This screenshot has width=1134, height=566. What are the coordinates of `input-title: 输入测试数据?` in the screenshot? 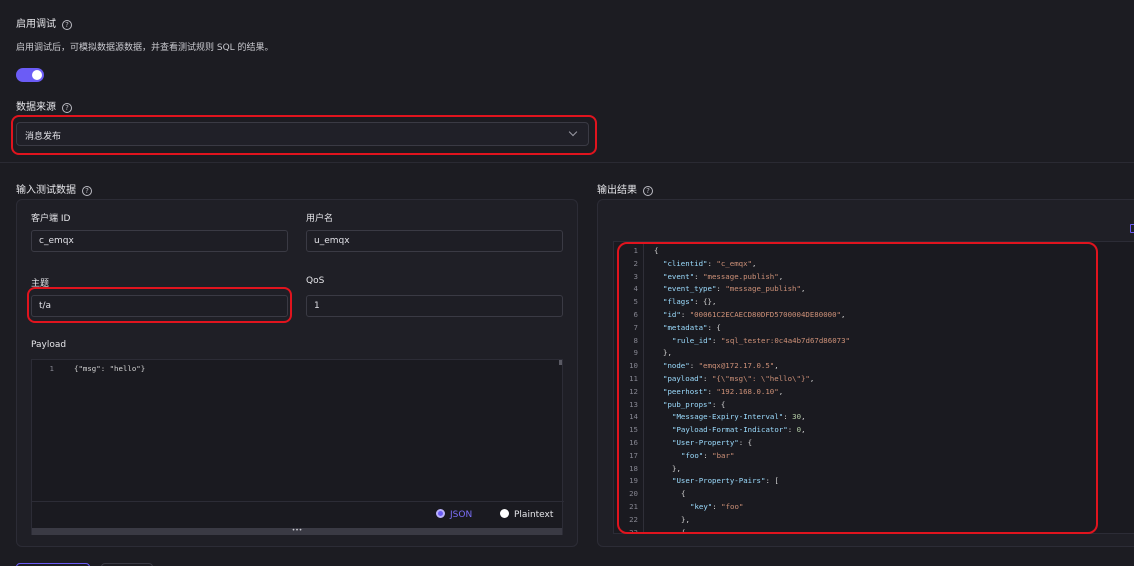 It's located at (54, 188).